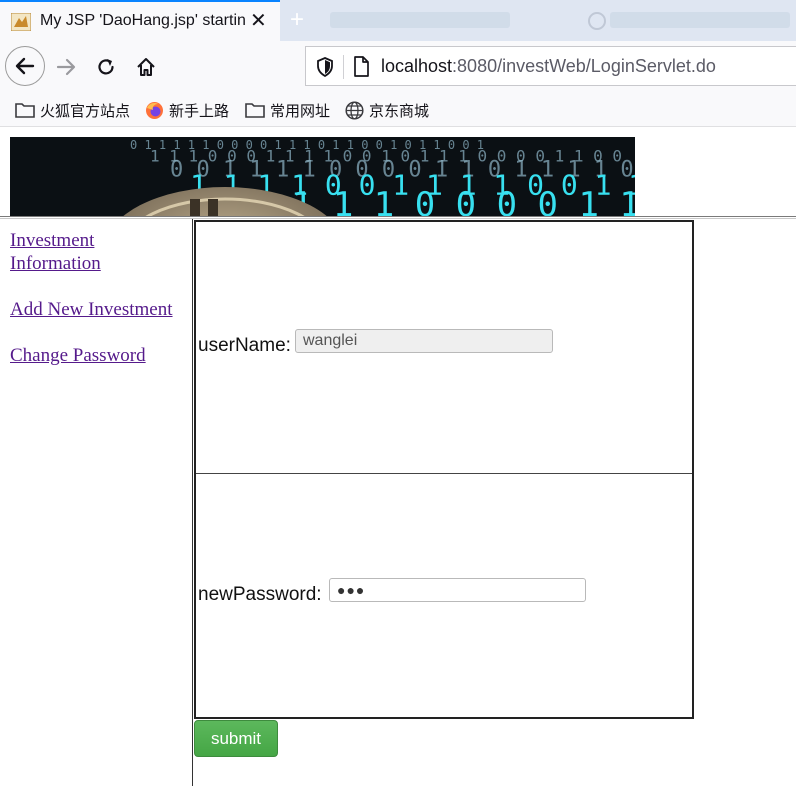  Describe the element at coordinates (154, 110) in the screenshot. I see `firefox-icon` at that location.